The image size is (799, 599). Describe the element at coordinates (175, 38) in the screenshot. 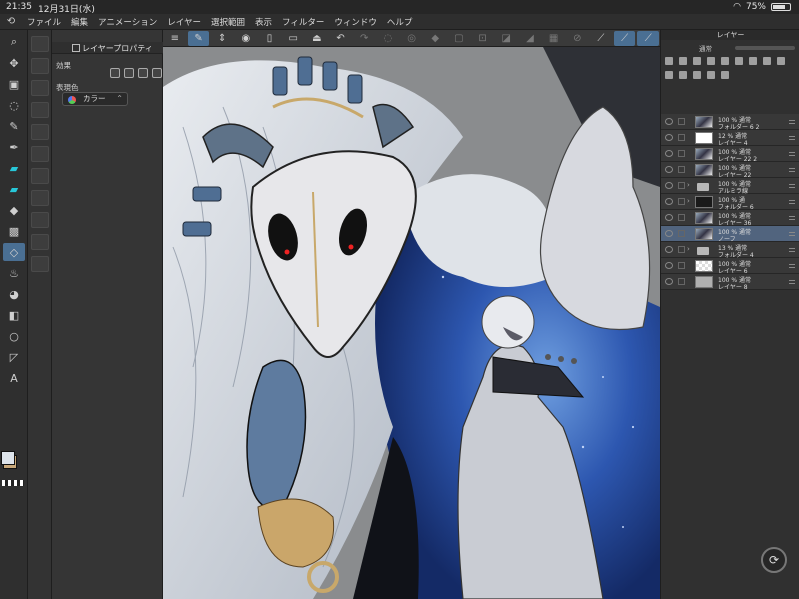

I see `menu-icon: ≡` at that location.